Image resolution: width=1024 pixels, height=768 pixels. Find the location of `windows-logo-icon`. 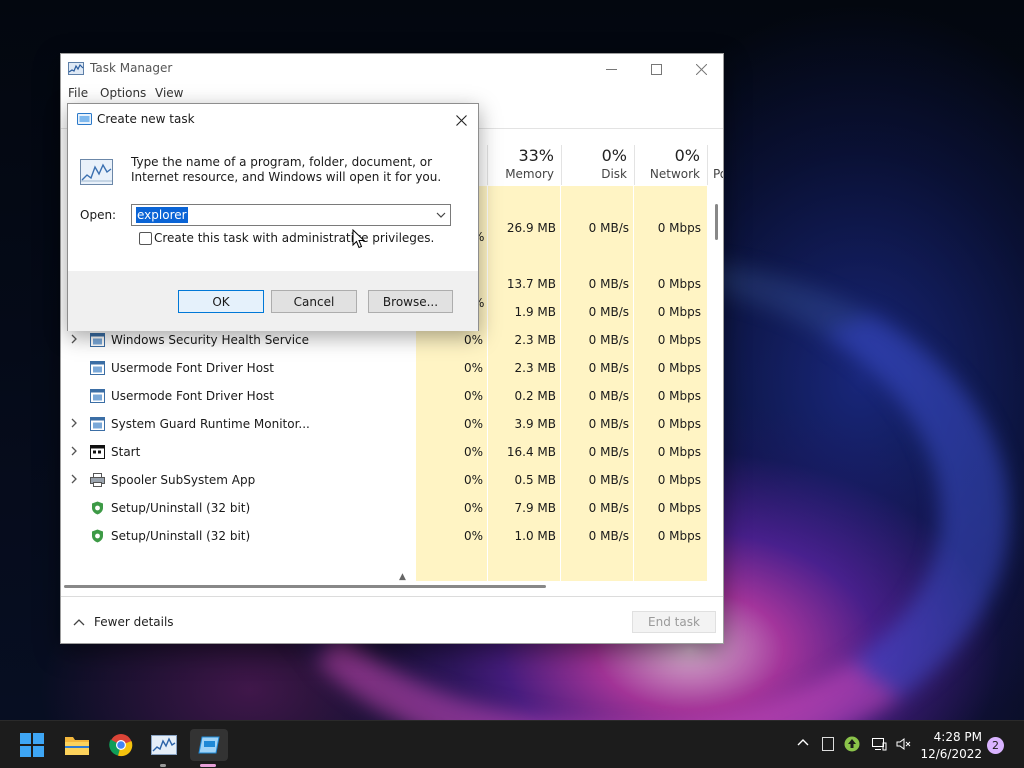

windows-logo-icon is located at coordinates (32, 745).